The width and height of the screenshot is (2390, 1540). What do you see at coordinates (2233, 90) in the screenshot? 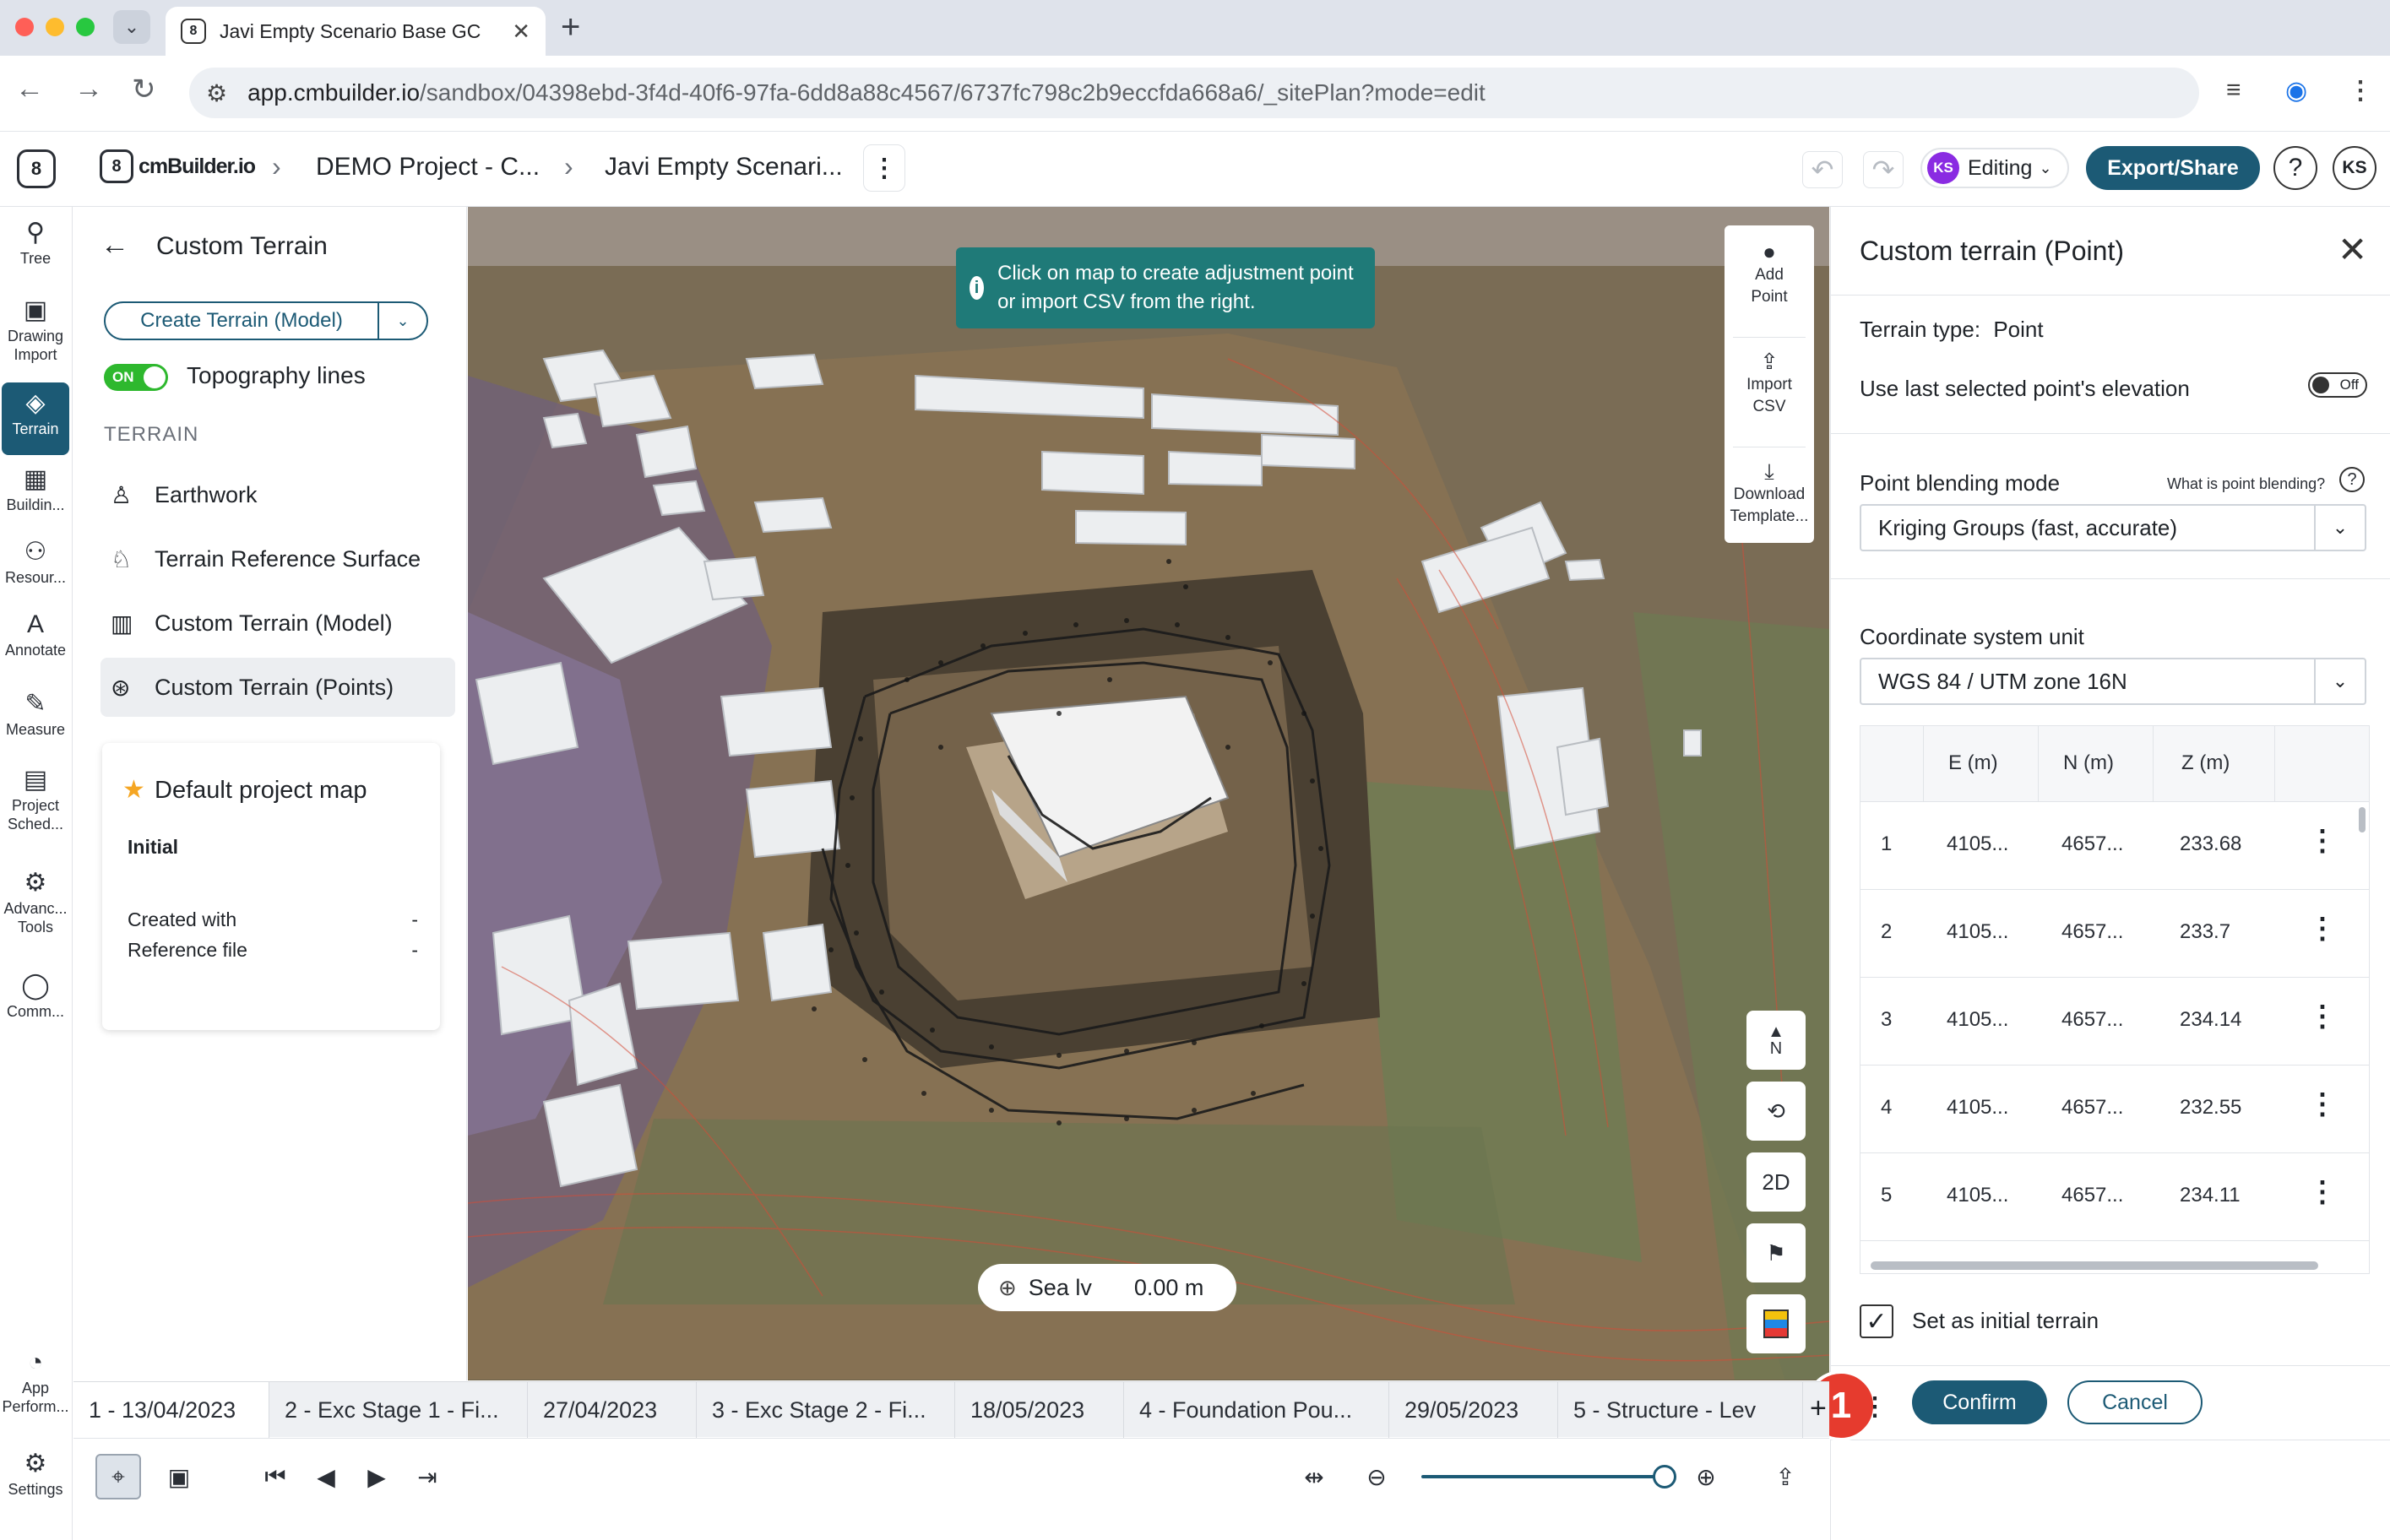
I see `reading-list-icon: ≡` at bounding box center [2233, 90].